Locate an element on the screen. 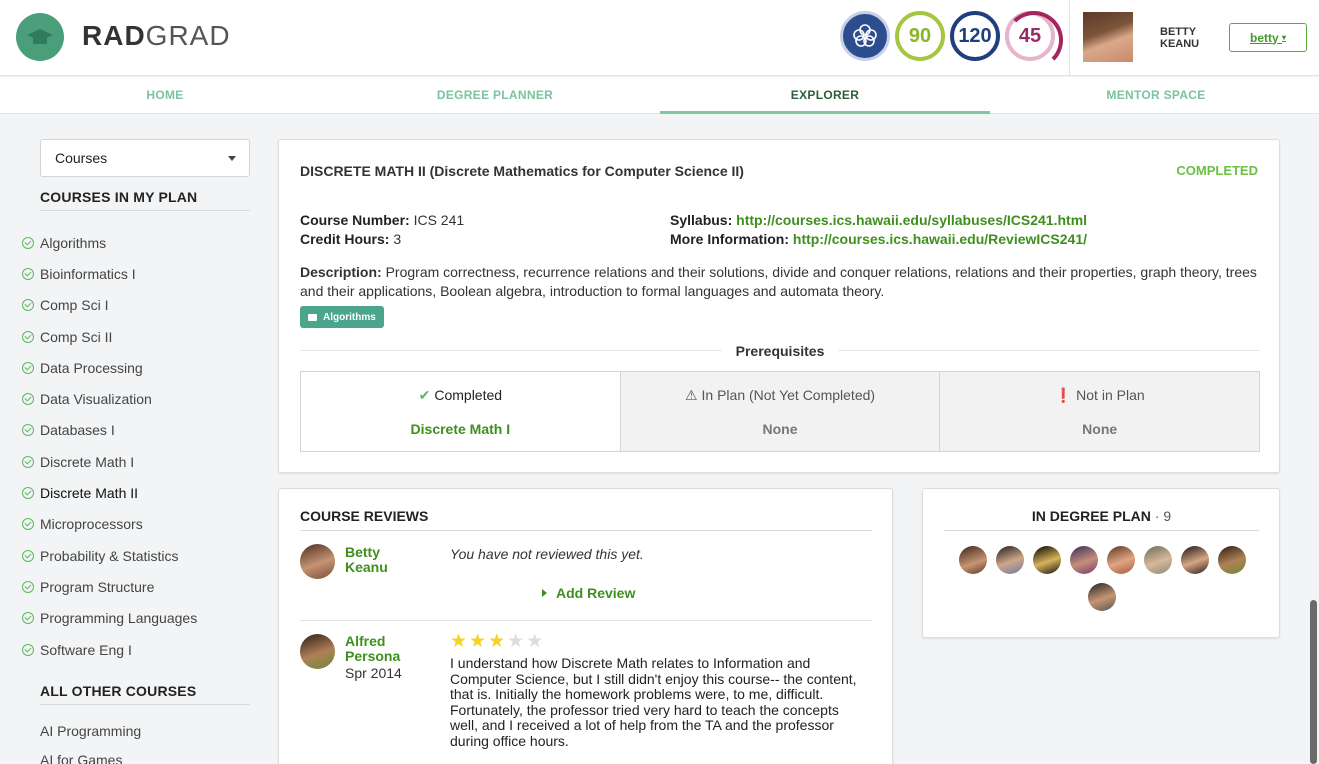 This screenshot has height=764, width=1319. sidebar-course-label: Comp Sci I is located at coordinates (74, 305).